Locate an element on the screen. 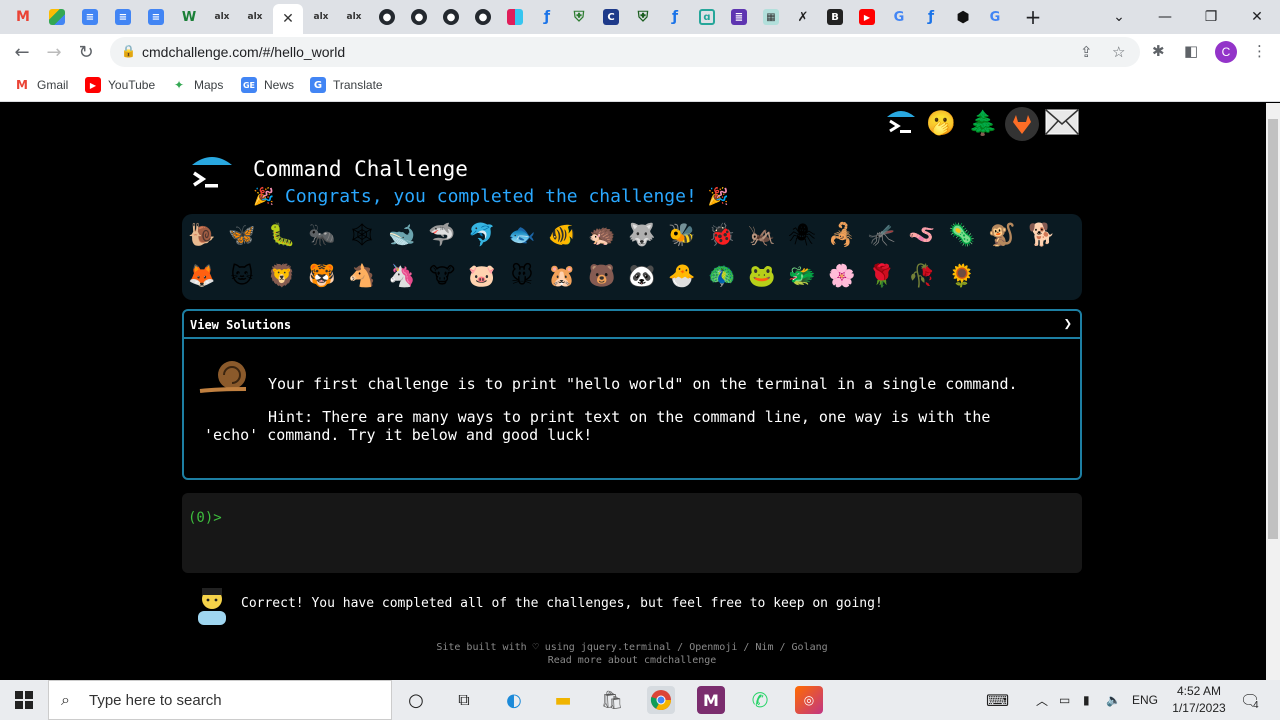 The height and width of the screenshot is (720, 1280). side-panel-icon: ◧ is located at coordinates (1191, 51).